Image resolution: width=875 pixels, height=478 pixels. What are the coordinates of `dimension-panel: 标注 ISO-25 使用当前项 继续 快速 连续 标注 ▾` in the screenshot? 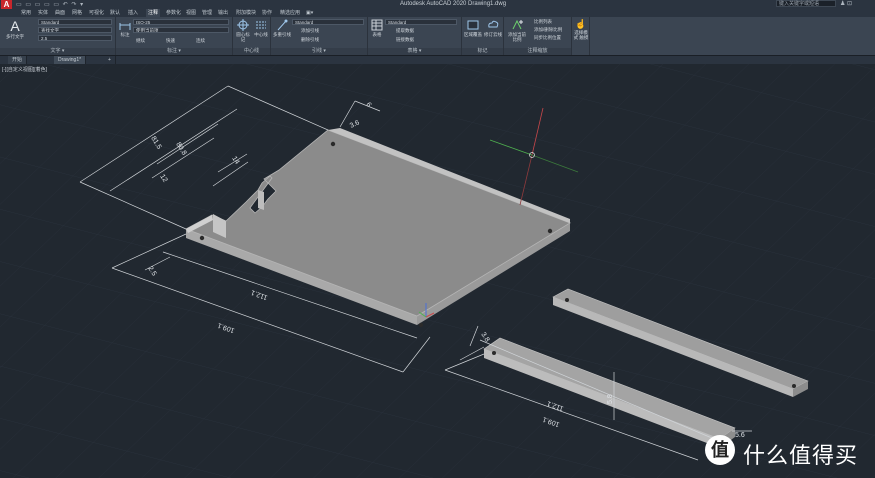 It's located at (174, 36).